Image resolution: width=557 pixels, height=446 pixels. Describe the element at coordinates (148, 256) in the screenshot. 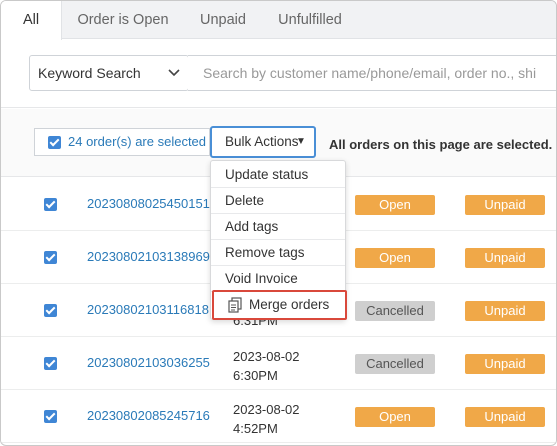

I see `order-number-link: 20230802103138969` at that location.